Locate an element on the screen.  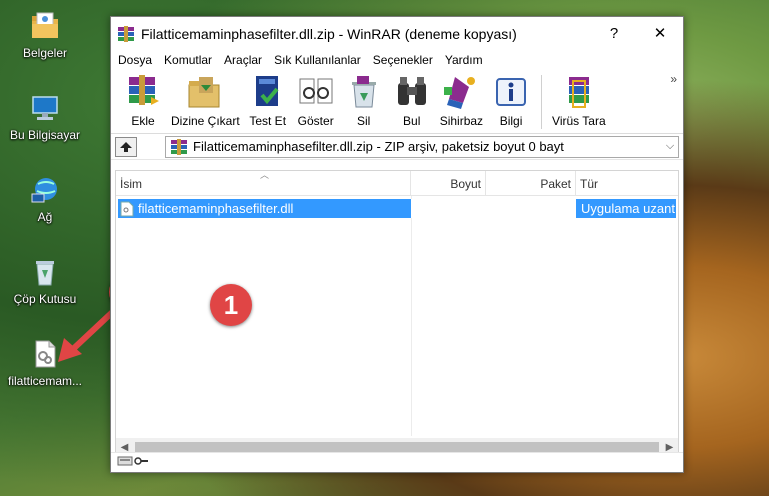
desktop-icon-recycle-bin: Çöp Kutusu is located at coordinates (45, 281).